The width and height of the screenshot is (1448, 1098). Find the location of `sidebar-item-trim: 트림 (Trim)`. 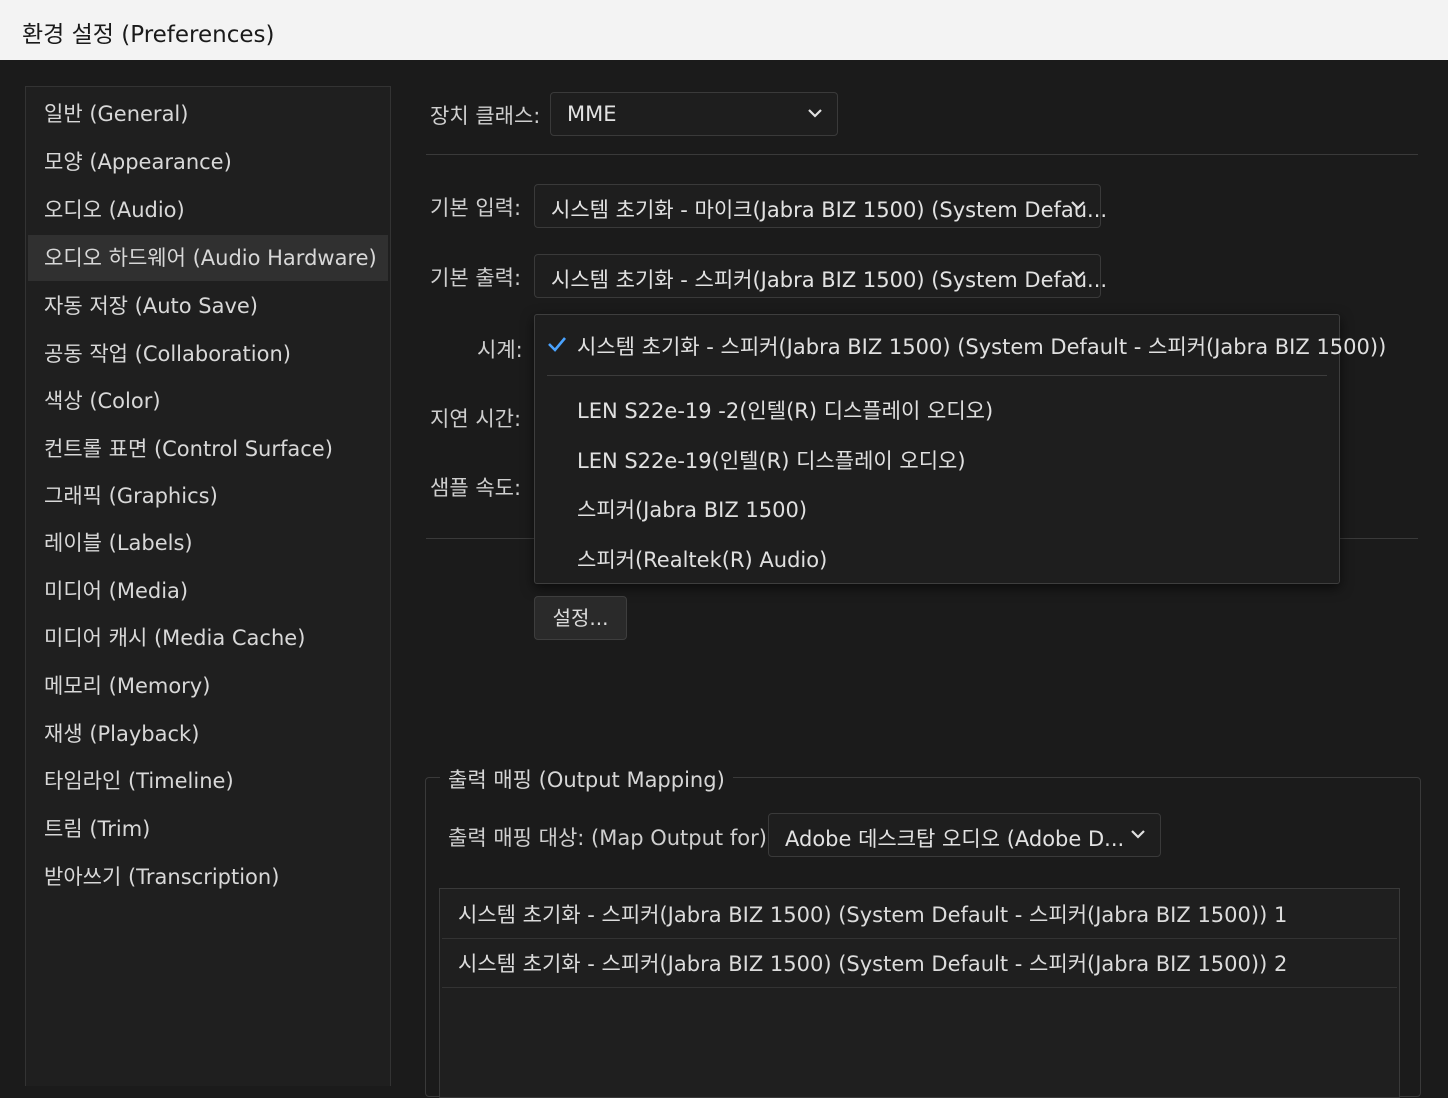

sidebar-item-trim: 트림 (Trim) is located at coordinates (208, 829).